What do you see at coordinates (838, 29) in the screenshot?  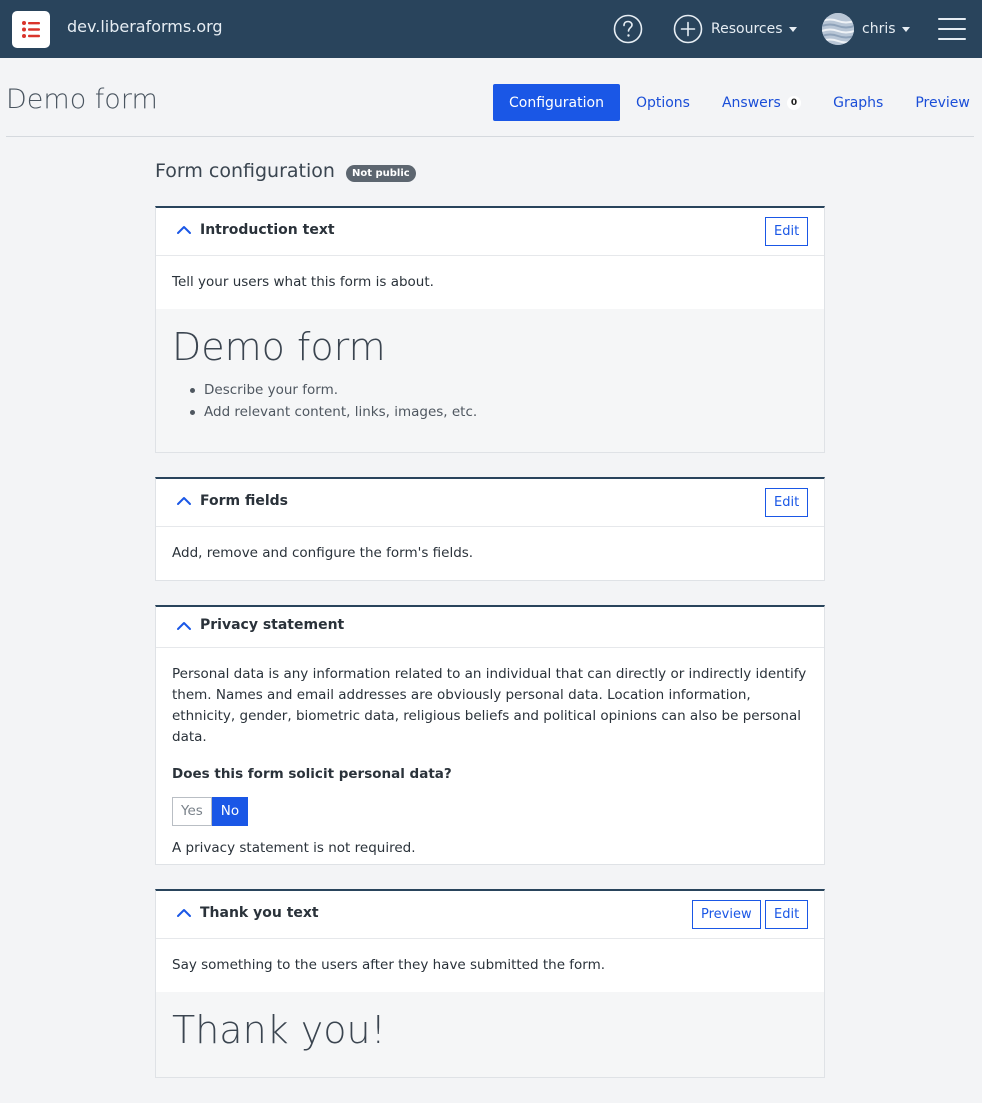 I see `avatar` at bounding box center [838, 29].